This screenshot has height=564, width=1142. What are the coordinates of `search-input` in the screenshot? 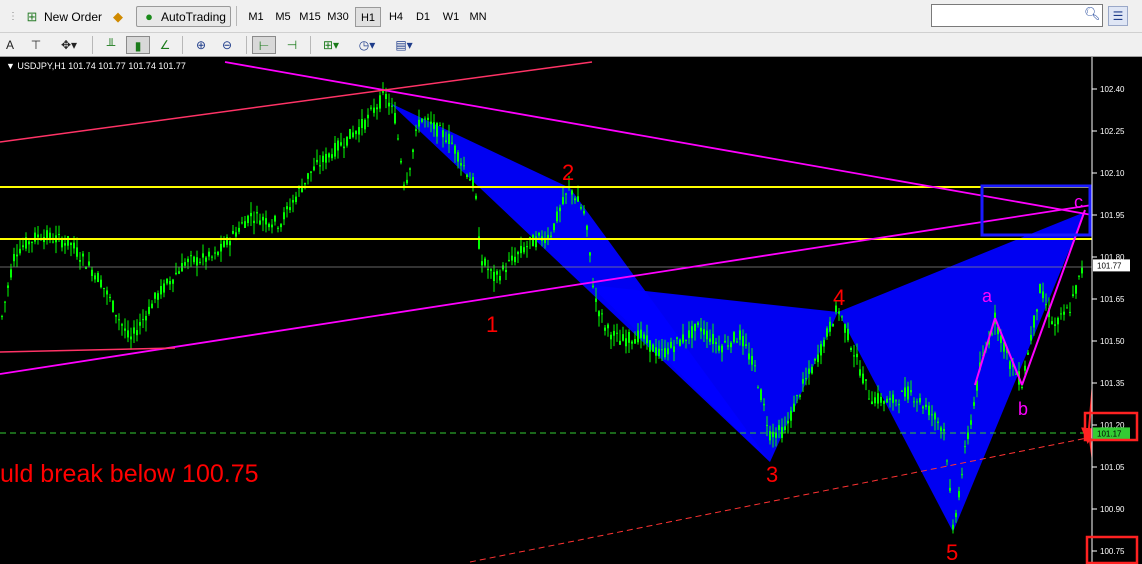 It's located at (1017, 15).